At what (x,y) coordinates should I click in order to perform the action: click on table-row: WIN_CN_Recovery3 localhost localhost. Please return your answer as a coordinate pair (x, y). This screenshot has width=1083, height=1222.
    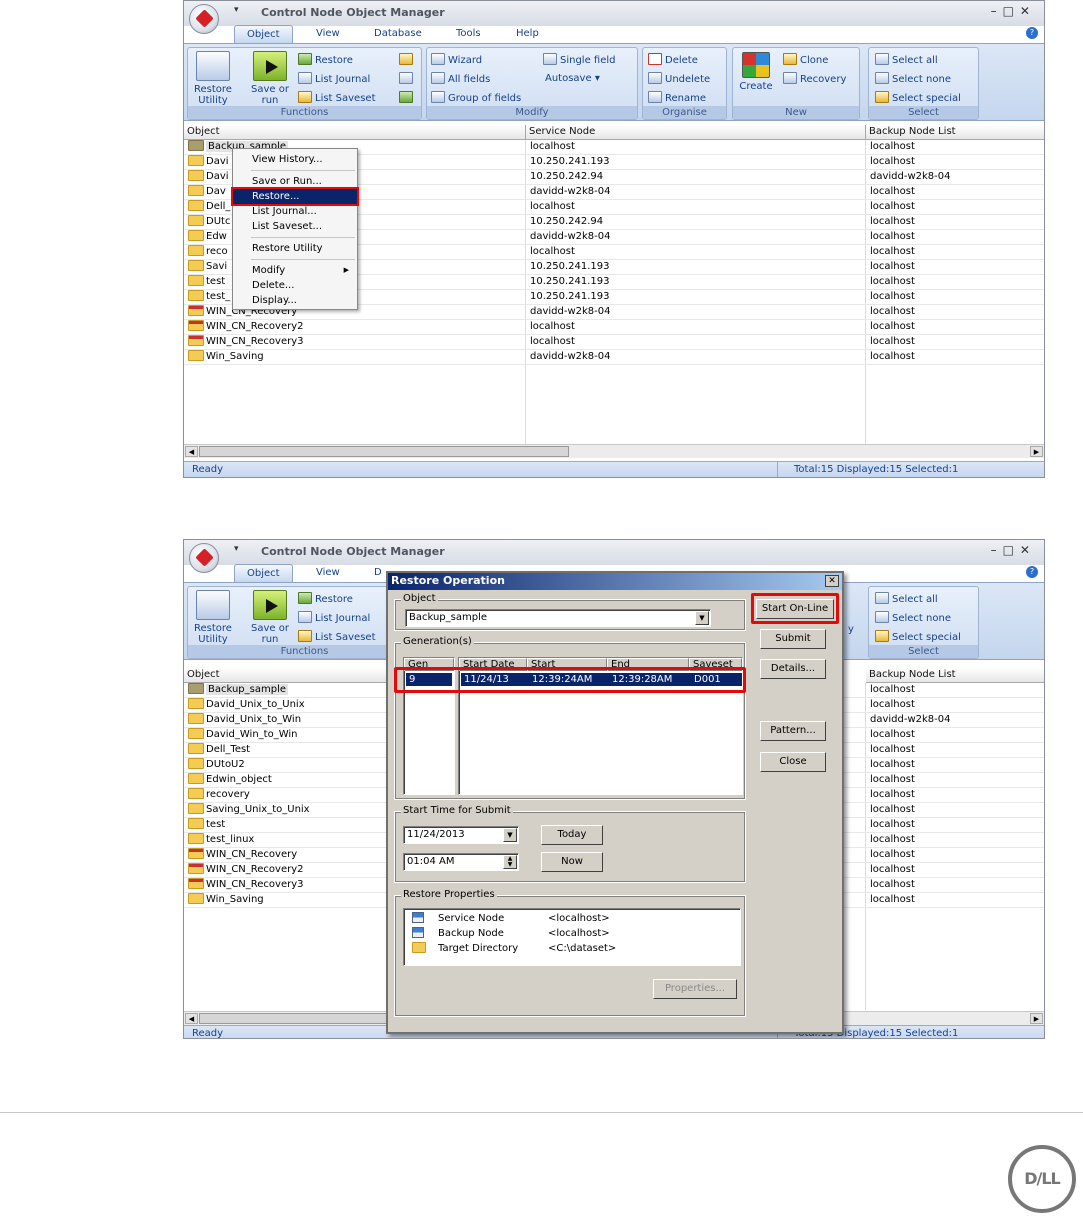
    Looking at the image, I should click on (614, 342).